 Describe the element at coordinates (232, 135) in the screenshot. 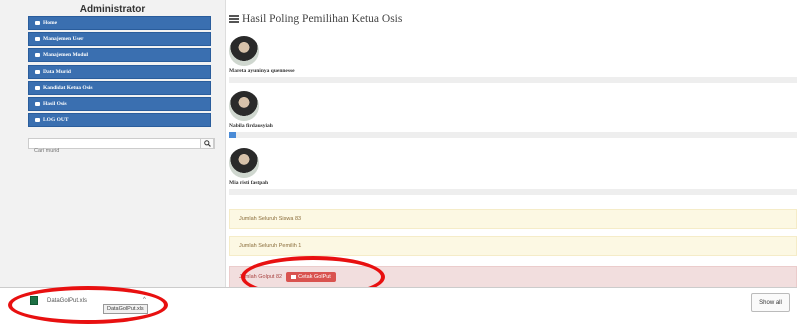

I see `vote-progress-fill` at that location.